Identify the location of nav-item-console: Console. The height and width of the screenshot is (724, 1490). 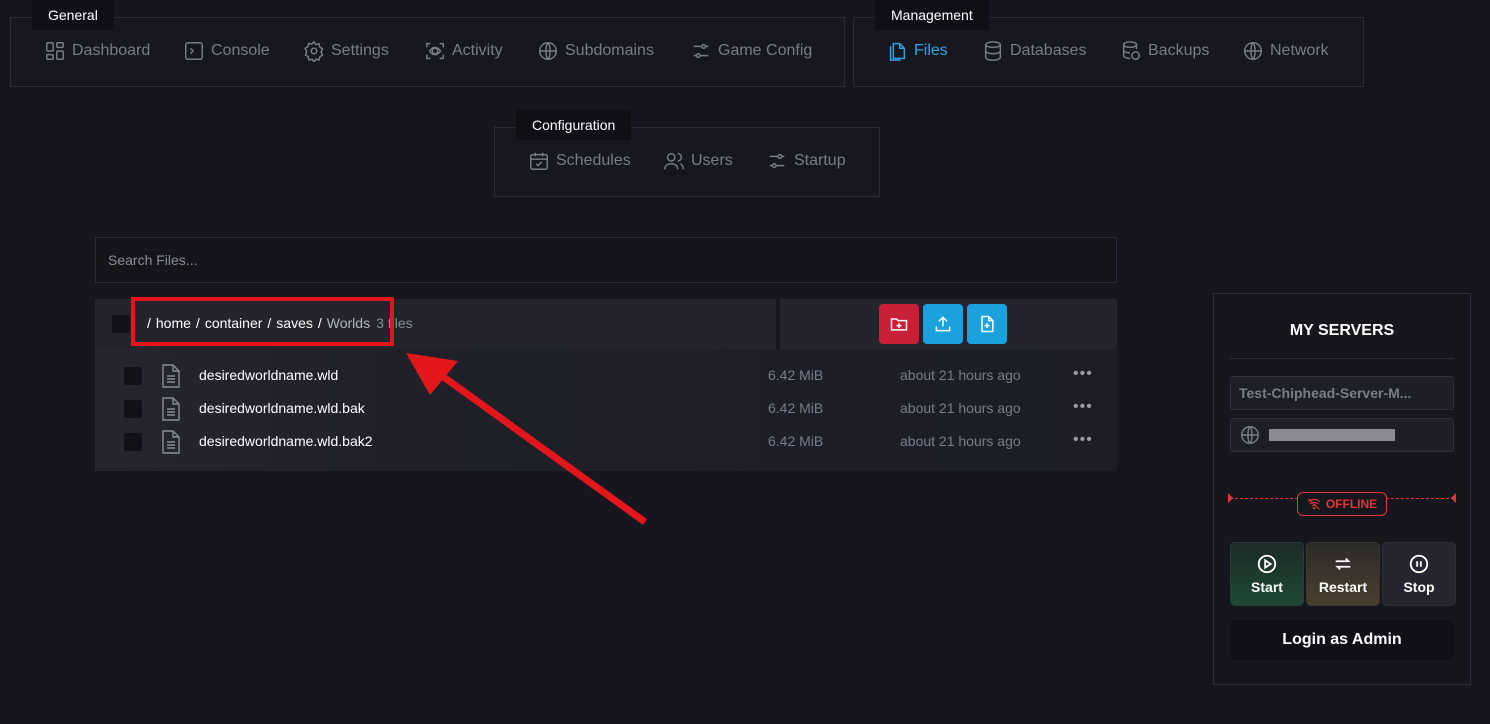
(226, 51).